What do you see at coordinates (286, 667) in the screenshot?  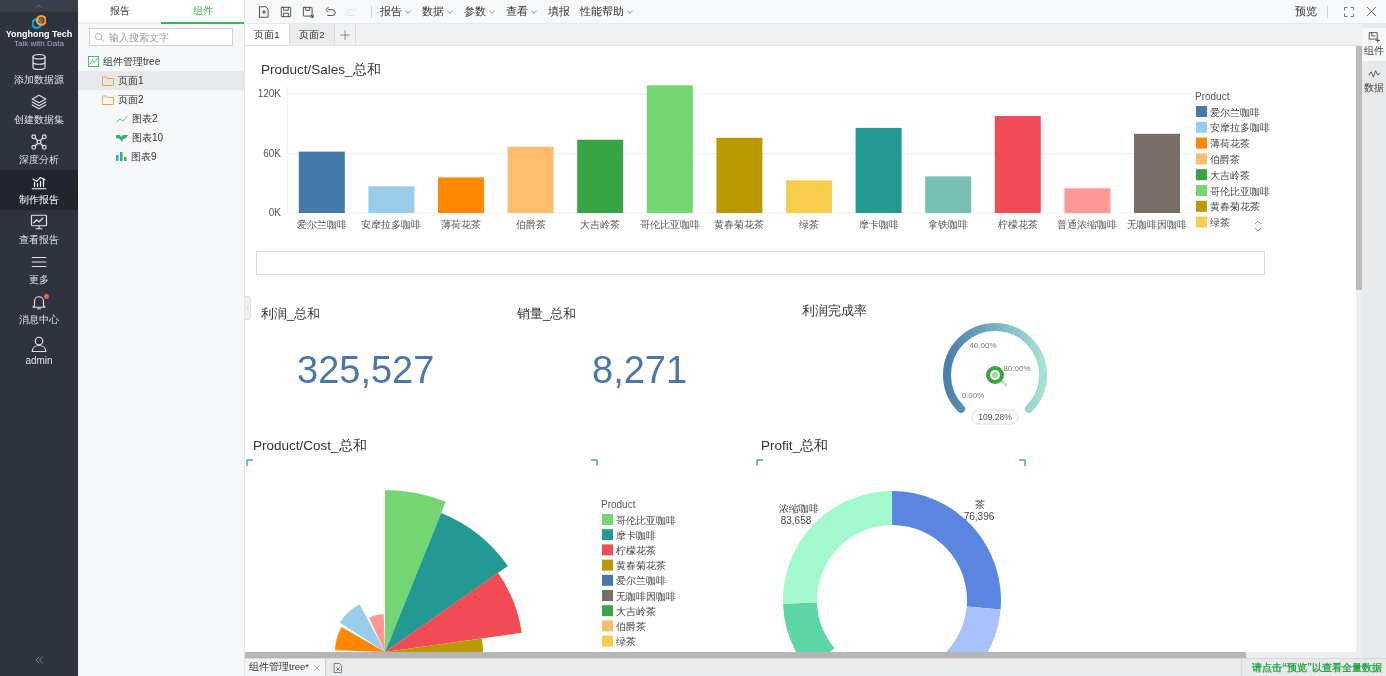 I see `document-tab: 组件管理tree*` at bounding box center [286, 667].